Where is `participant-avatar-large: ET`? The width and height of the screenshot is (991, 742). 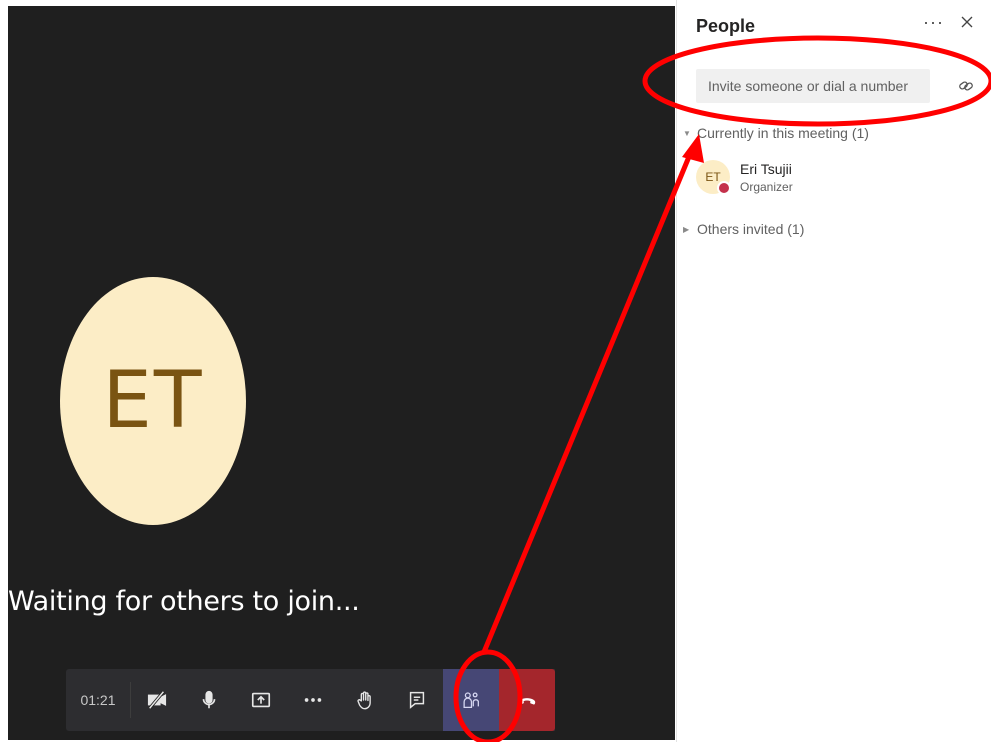 participant-avatar-large: ET is located at coordinates (153, 401).